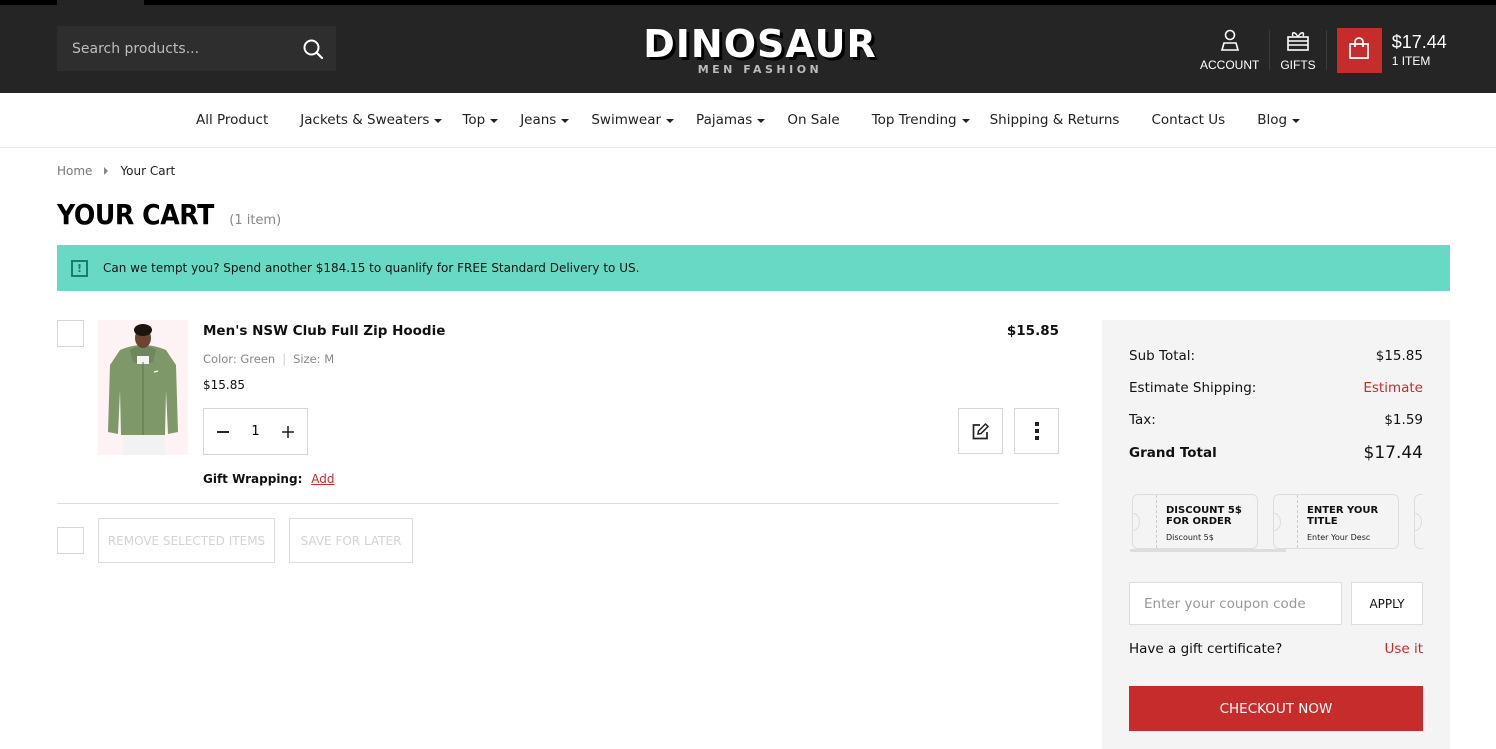  I want to click on gift-wrapping: Gift Wrapping: Add, so click(268, 479).